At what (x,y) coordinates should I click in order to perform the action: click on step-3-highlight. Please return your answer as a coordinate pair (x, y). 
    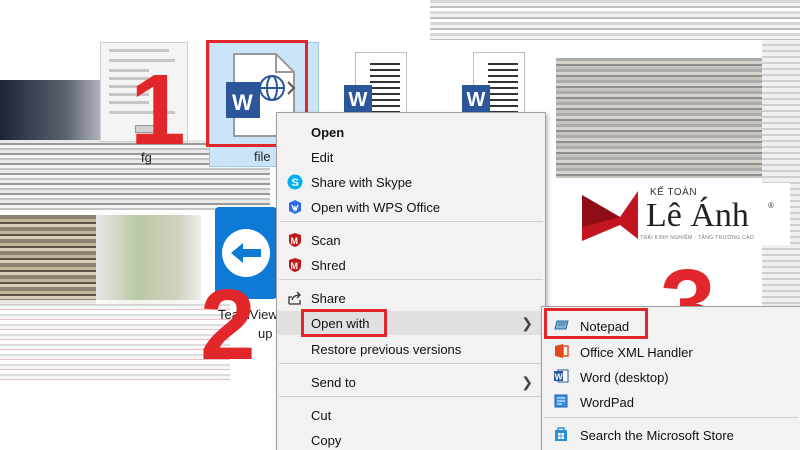
    Looking at the image, I should click on (596, 323).